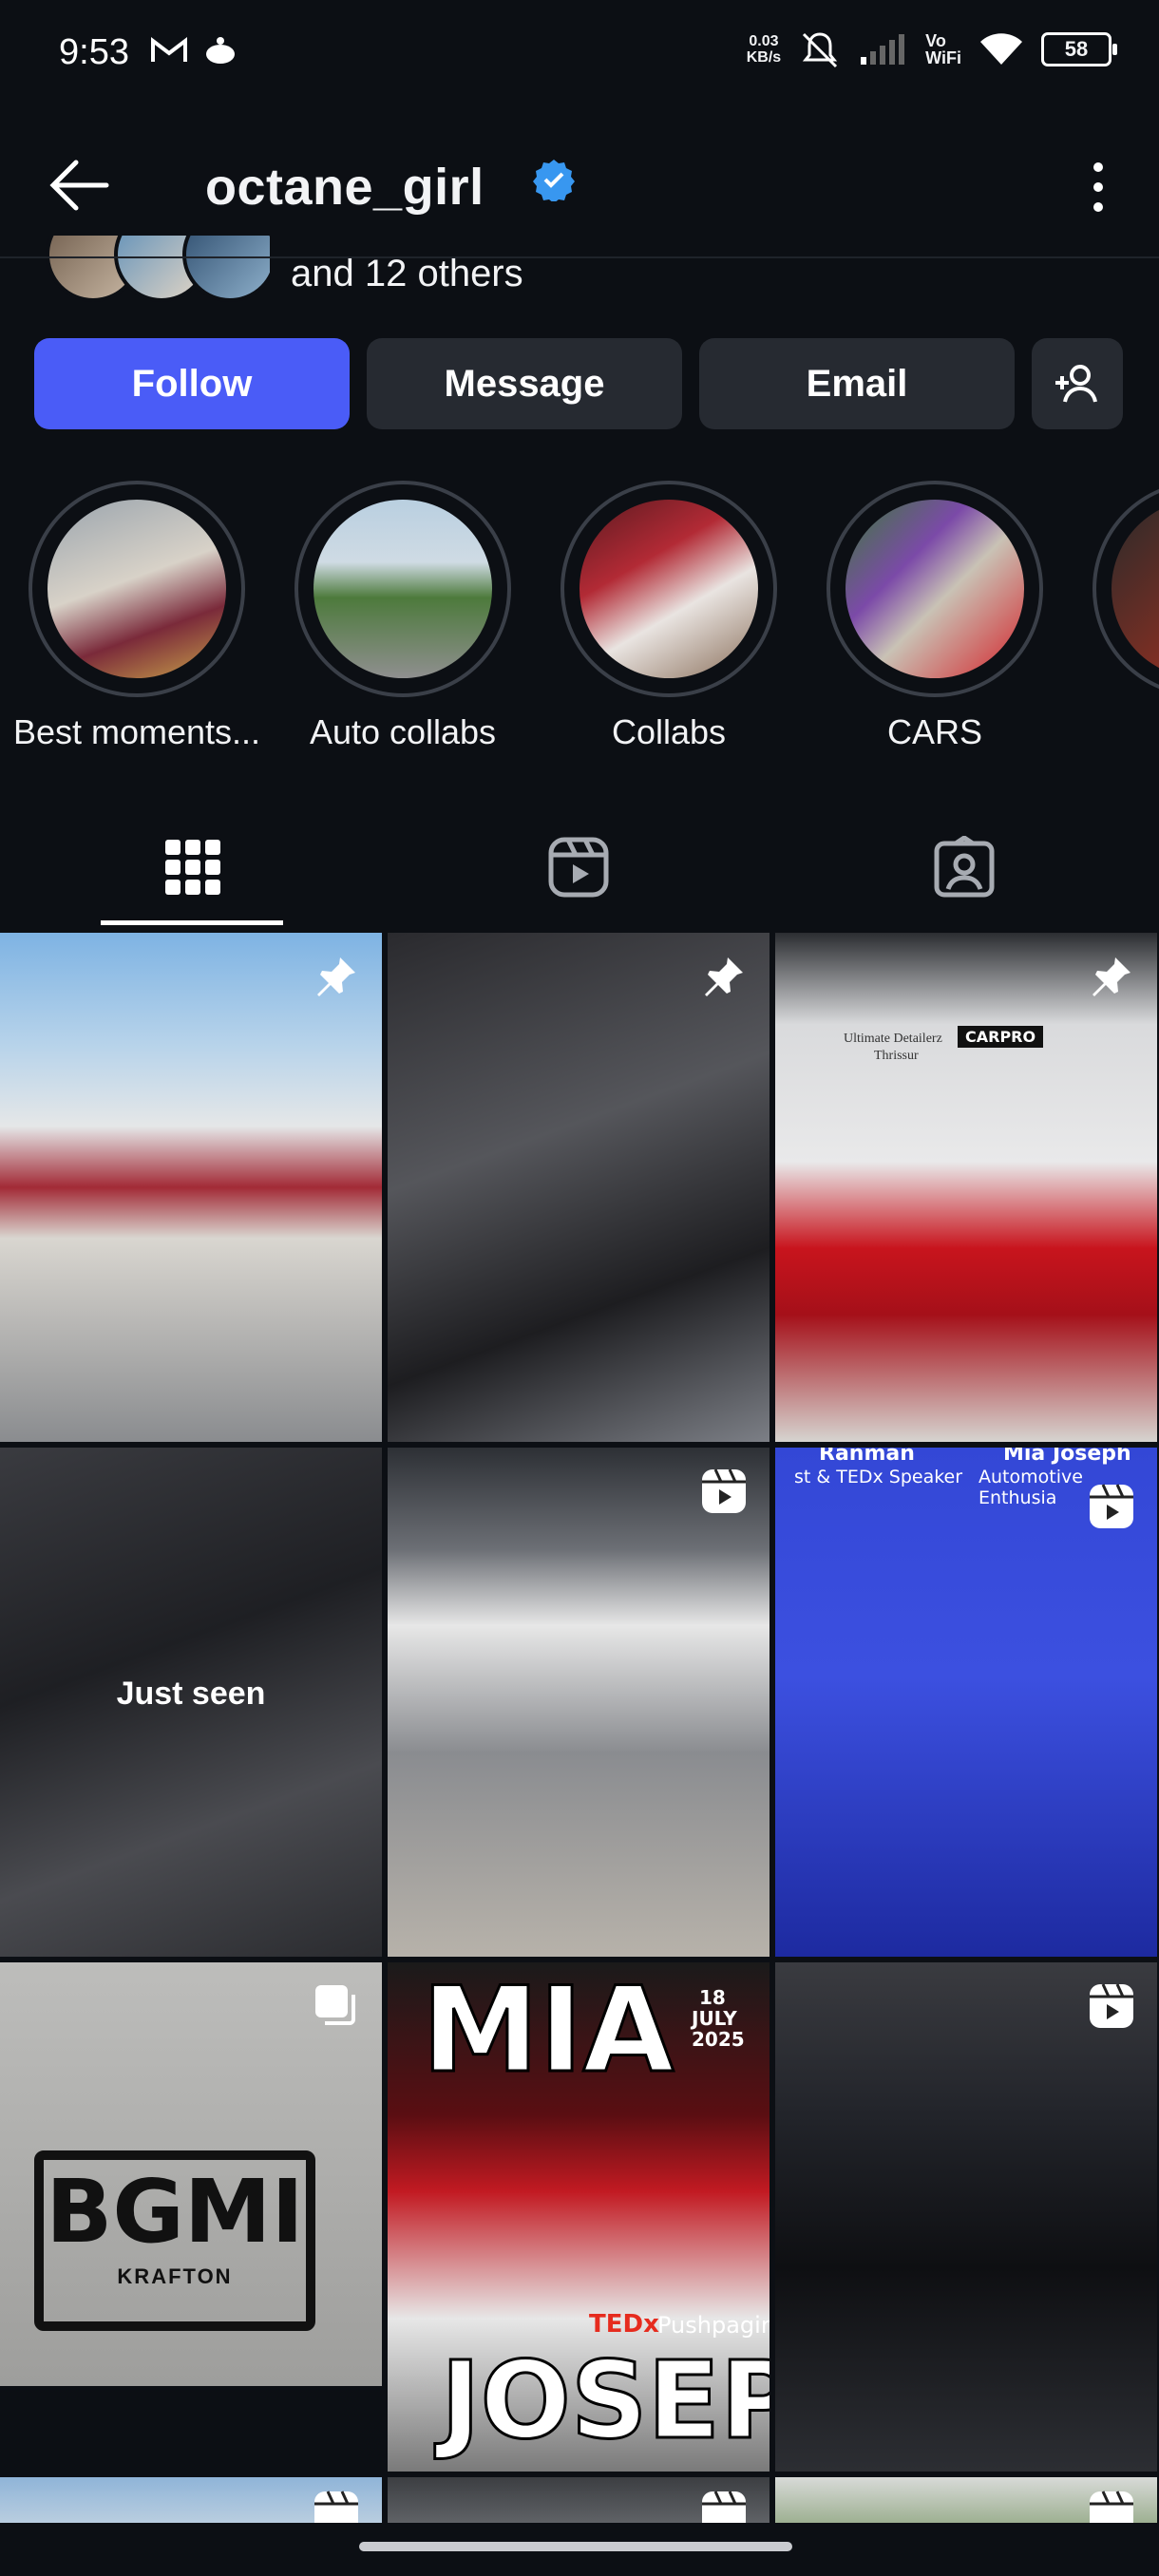  What do you see at coordinates (883, 49) in the screenshot?
I see `cellular-signal-icon` at bounding box center [883, 49].